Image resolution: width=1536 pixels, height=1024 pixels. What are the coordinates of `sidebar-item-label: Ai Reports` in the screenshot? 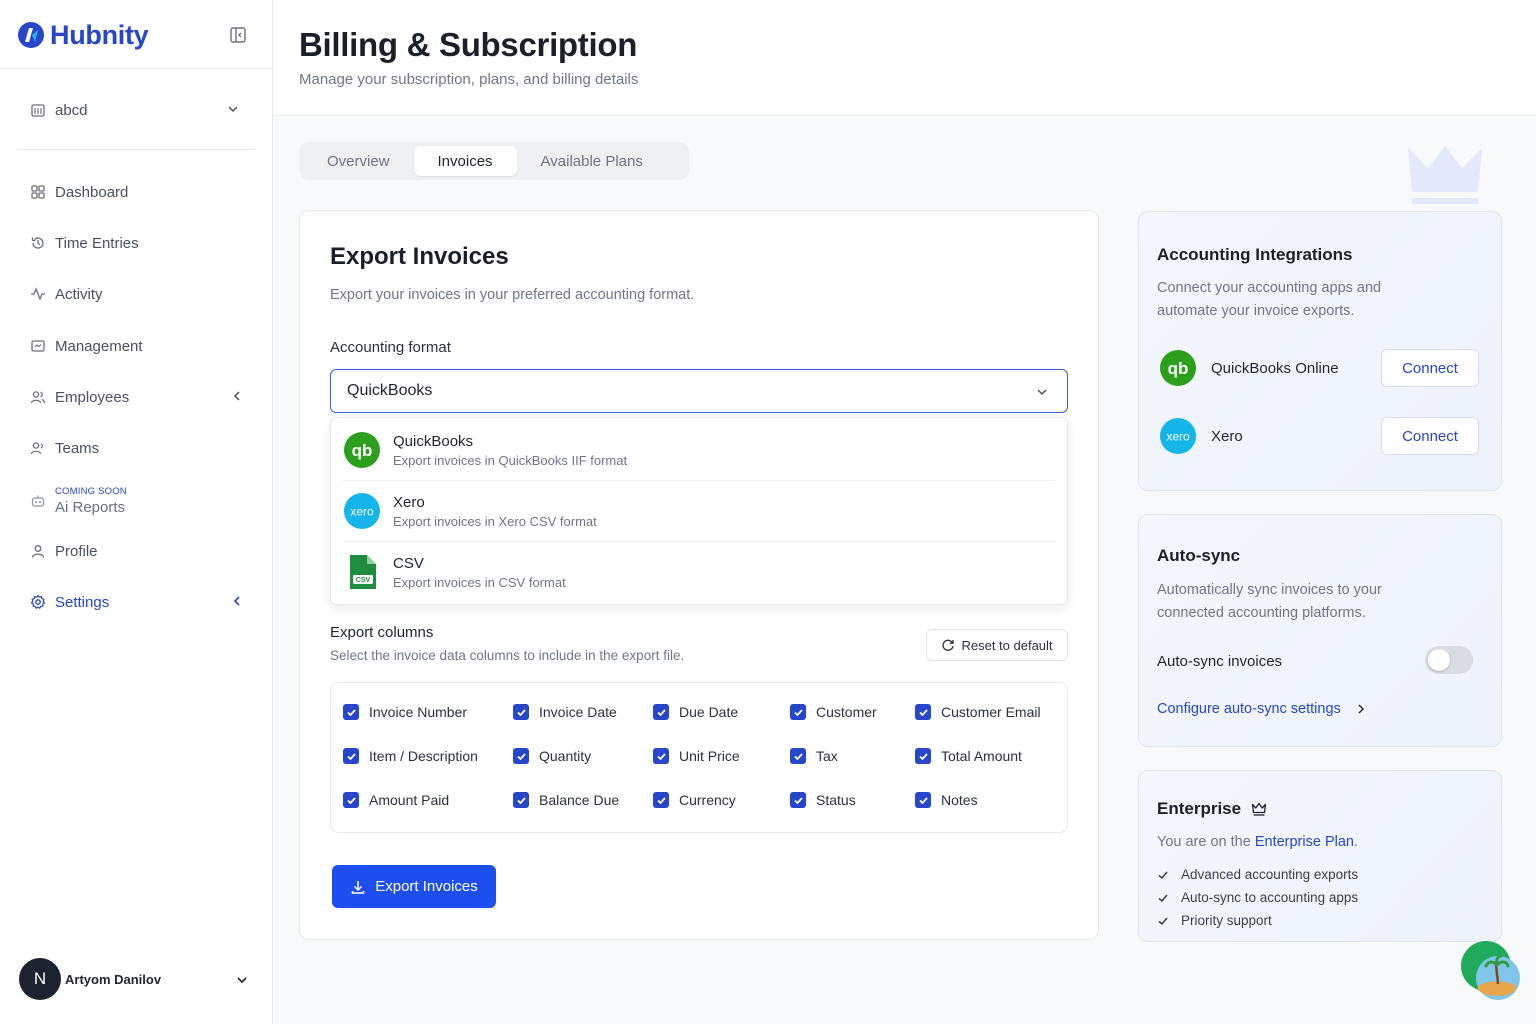 It's located at (90, 507).